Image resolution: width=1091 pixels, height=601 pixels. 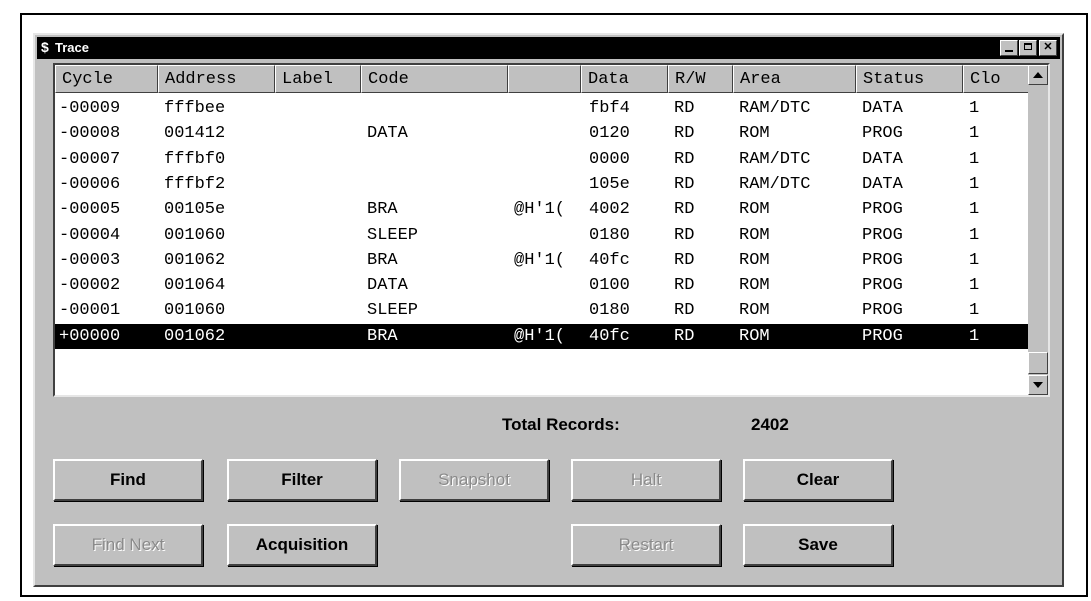 I want to click on column-header-label: Label, so click(x=318, y=79).